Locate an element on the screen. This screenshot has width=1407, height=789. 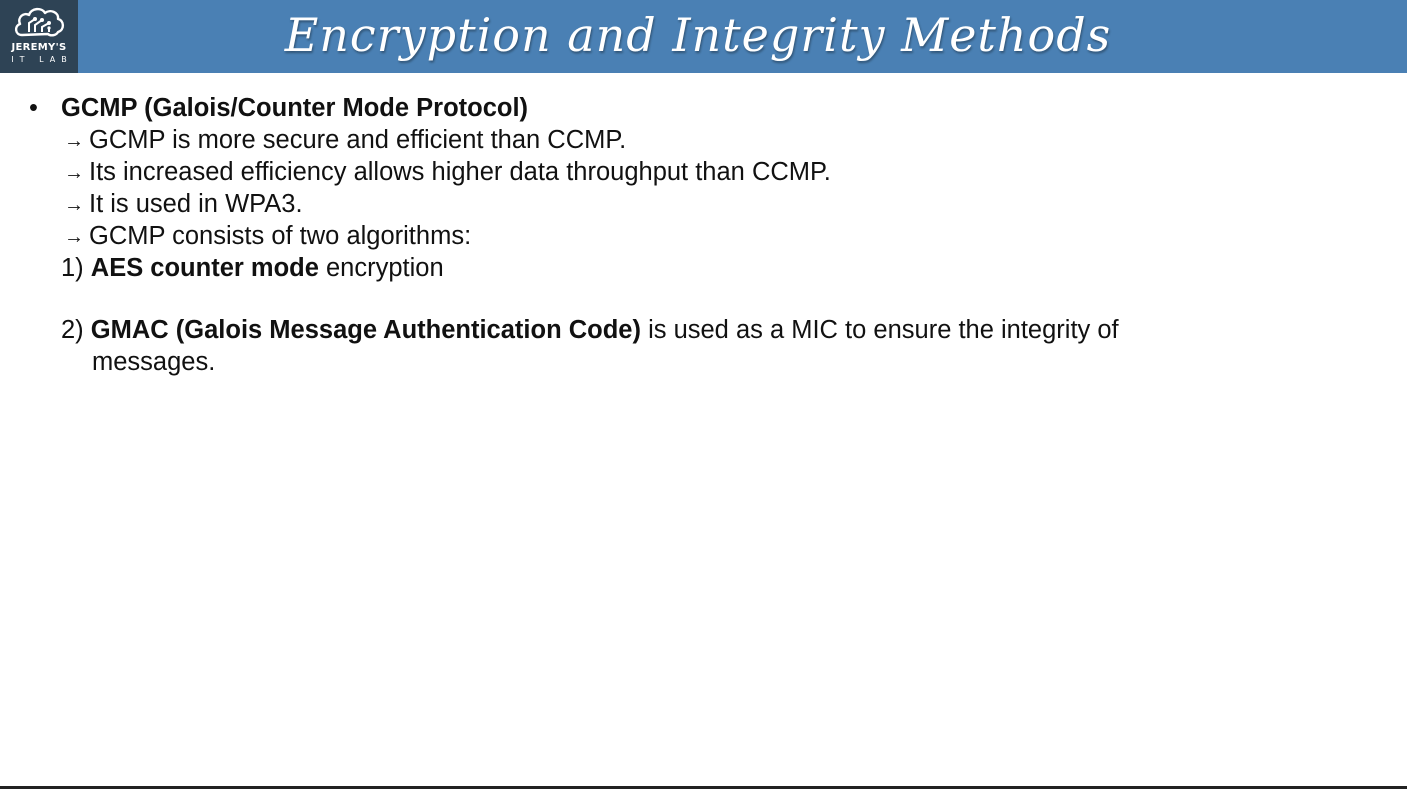
algorithm-number: 1) is located at coordinates (72, 268).